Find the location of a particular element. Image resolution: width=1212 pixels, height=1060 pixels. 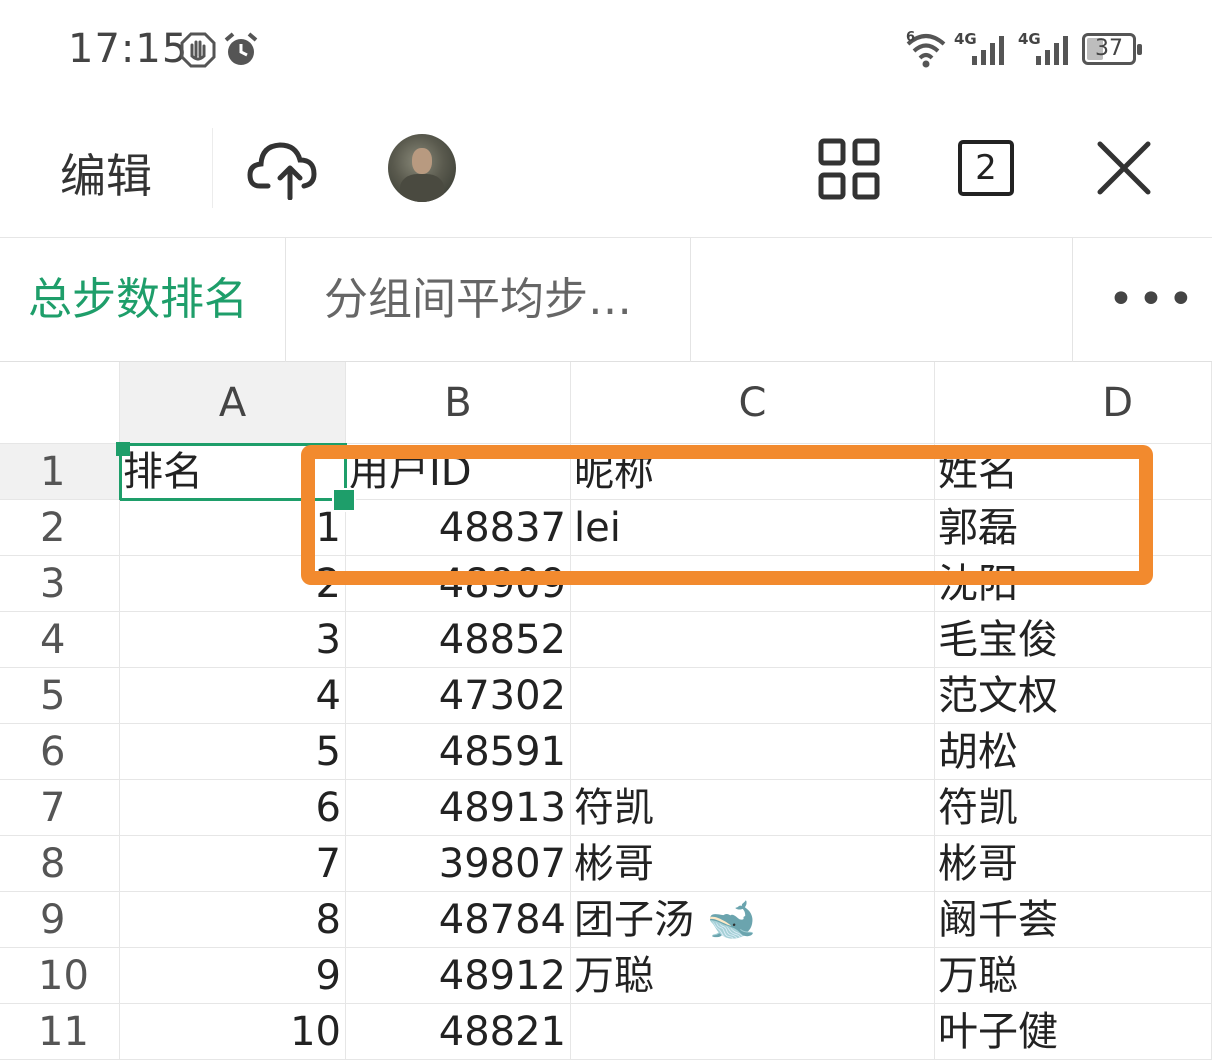

table-cell: 10 is located at coordinates (233, 1032).